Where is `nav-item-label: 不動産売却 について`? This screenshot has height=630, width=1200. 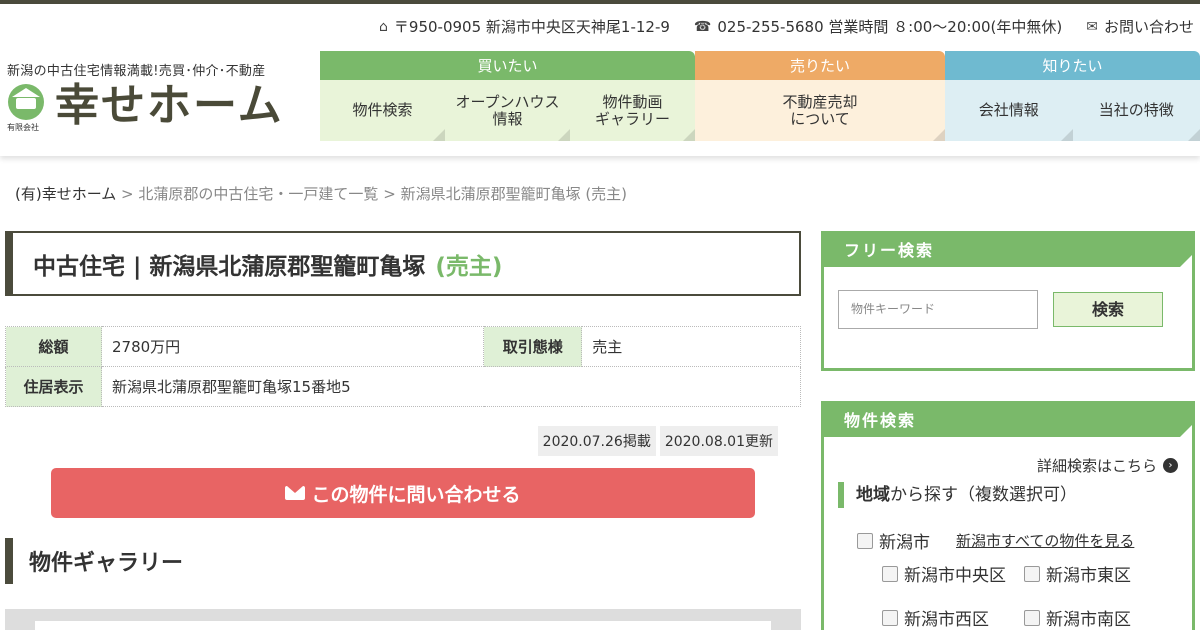
nav-item-label: 不動産売却 について is located at coordinates (820, 110).